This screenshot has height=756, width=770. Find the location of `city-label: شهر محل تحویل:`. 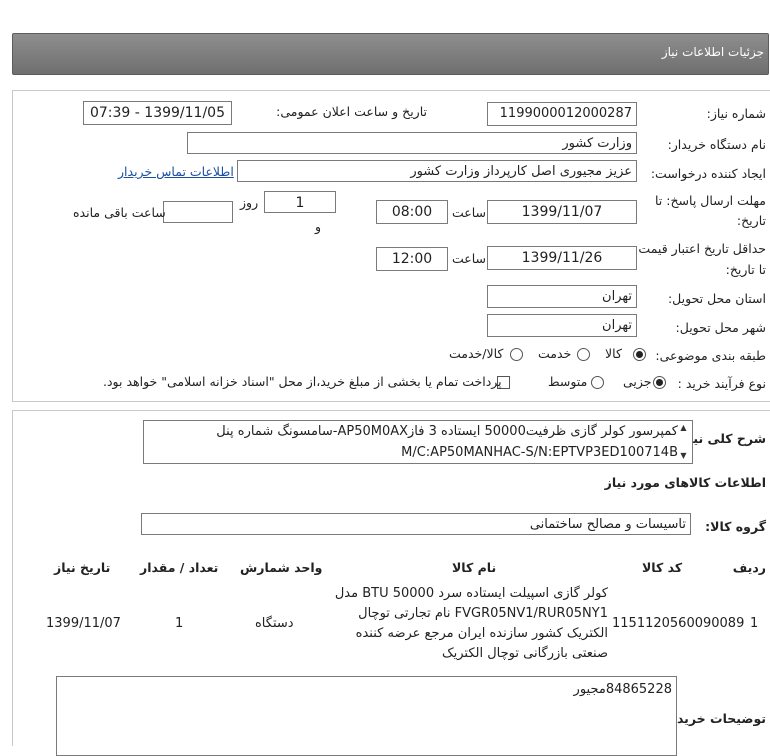

city-label: شهر محل تحویل: is located at coordinates (720, 327).